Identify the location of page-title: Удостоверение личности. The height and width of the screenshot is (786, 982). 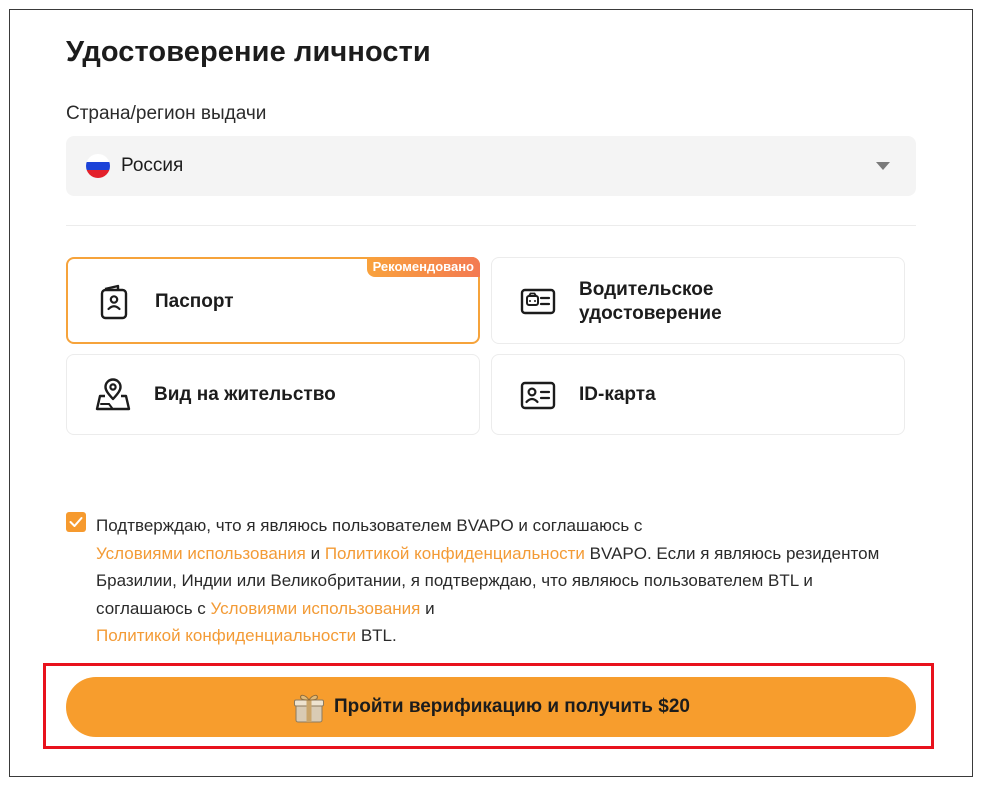
(248, 52).